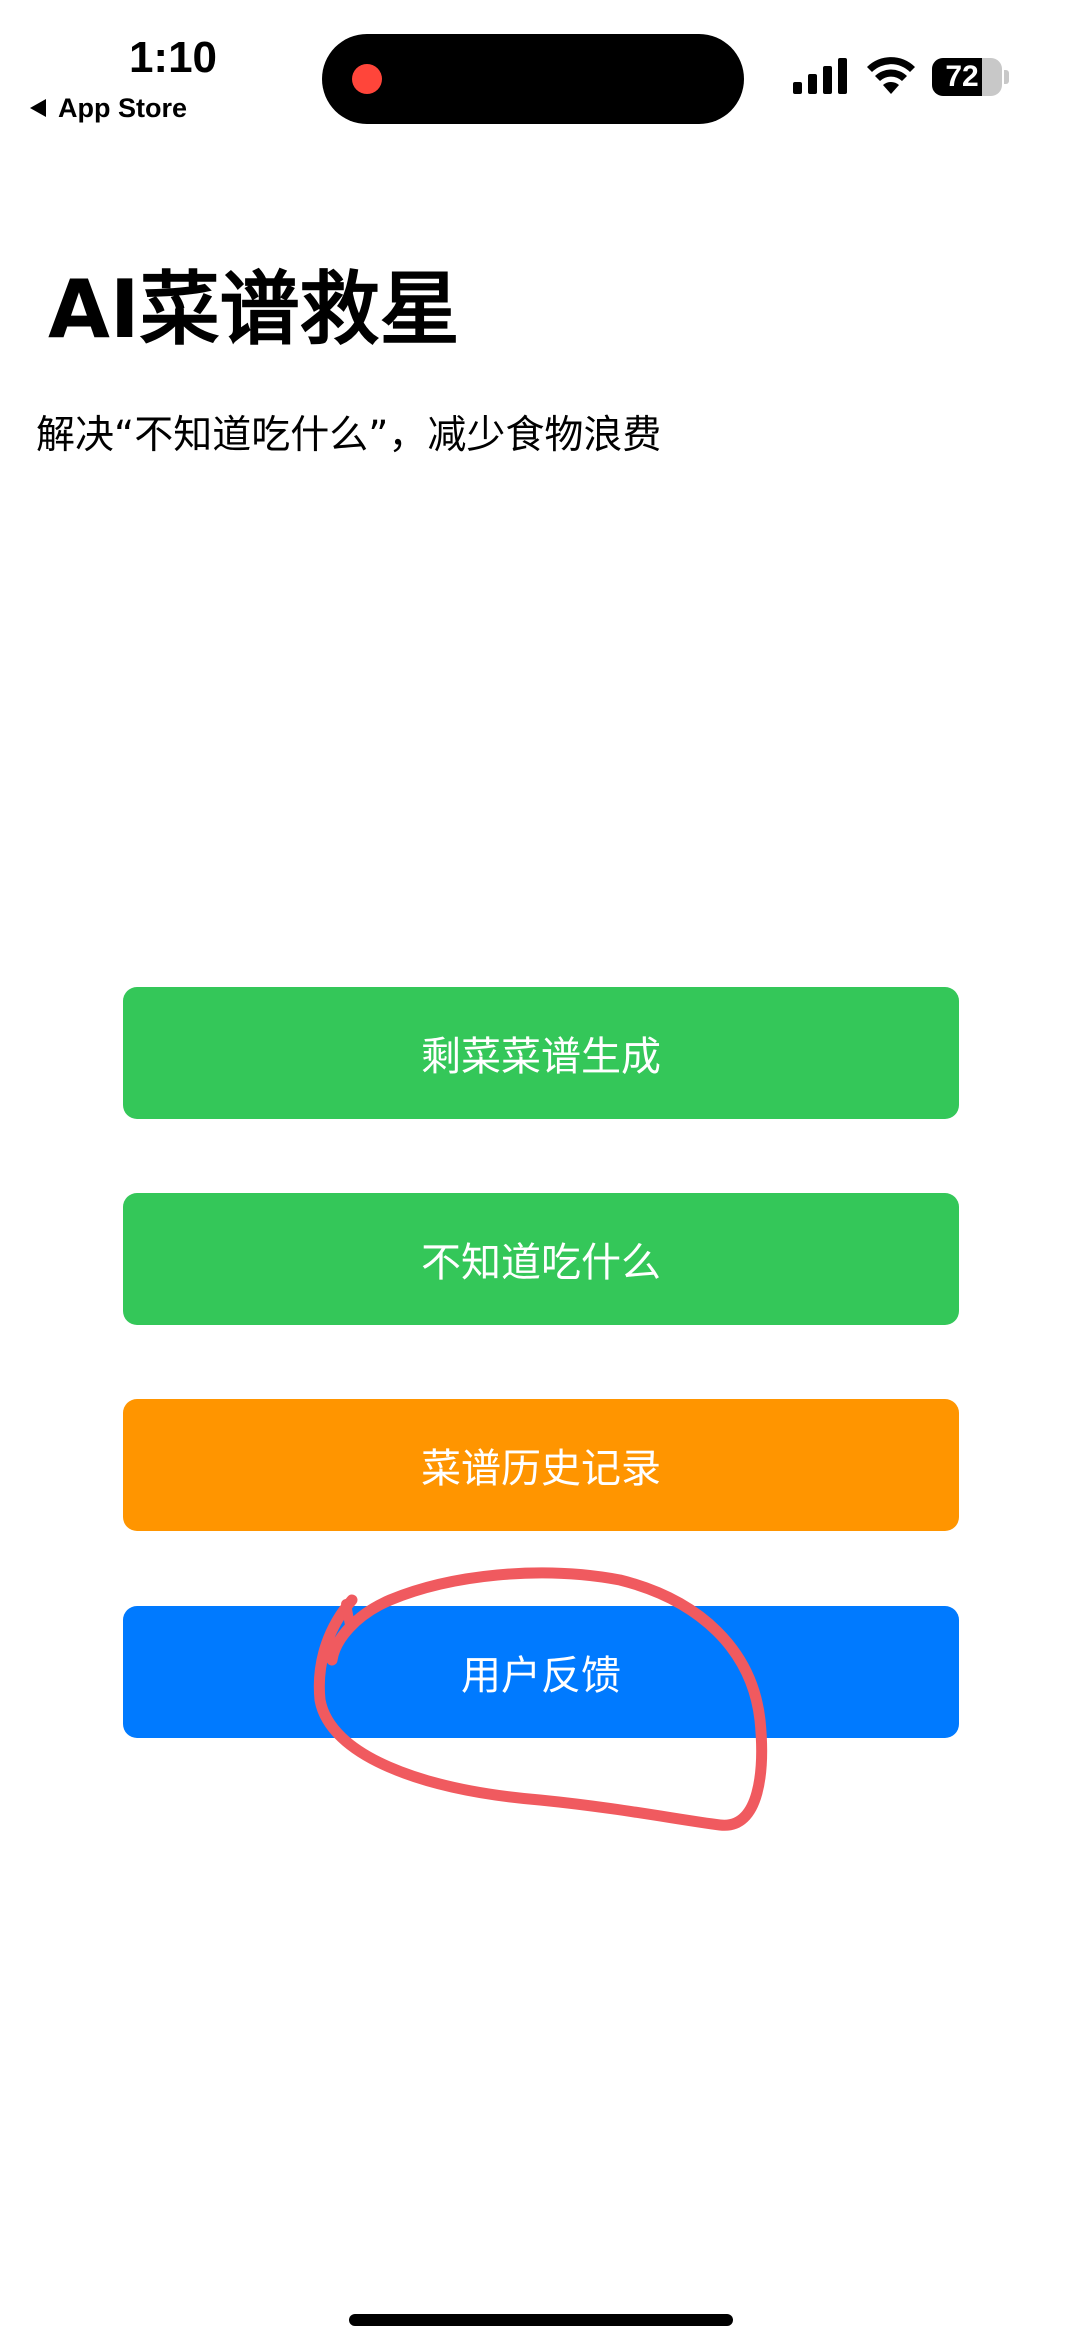  I want to click on signal-icon, so click(820, 76).